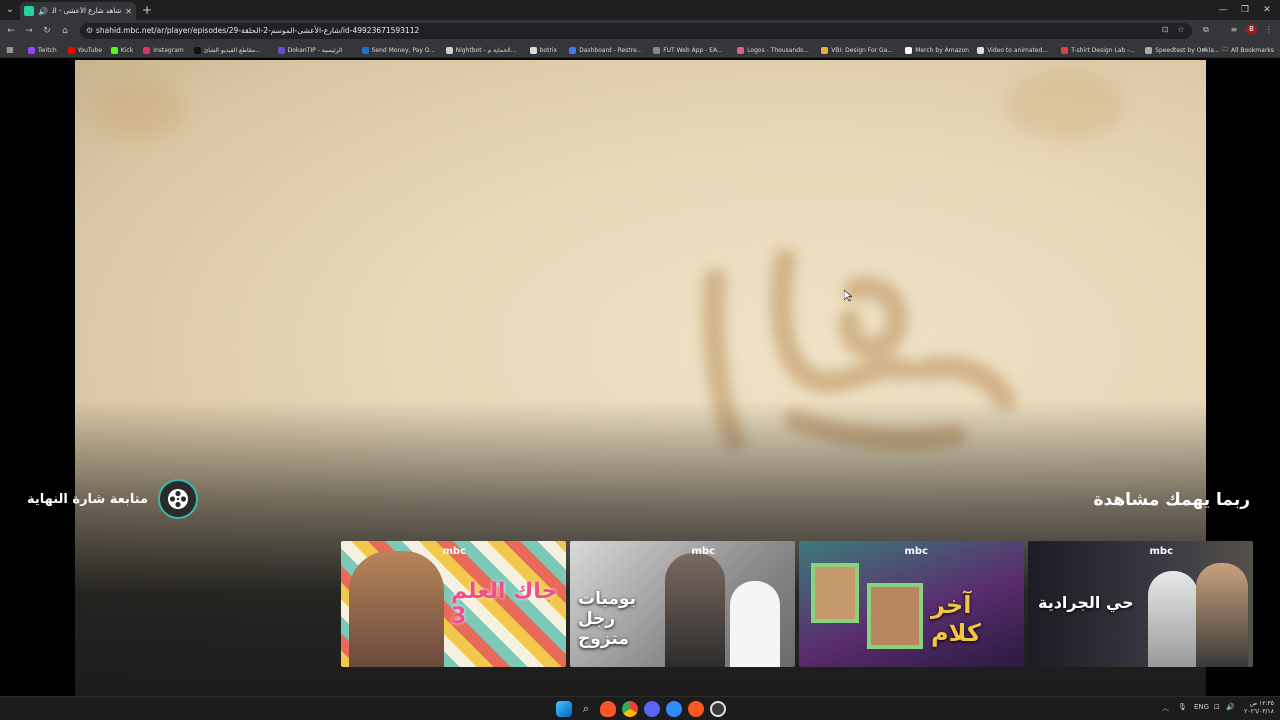 This screenshot has height=720, width=1280. What do you see at coordinates (1255, 708) in the screenshot?
I see `system-clock: ١٢:٣٥ ص ٢٠٢٦/٠٣/١٨` at bounding box center [1255, 708].